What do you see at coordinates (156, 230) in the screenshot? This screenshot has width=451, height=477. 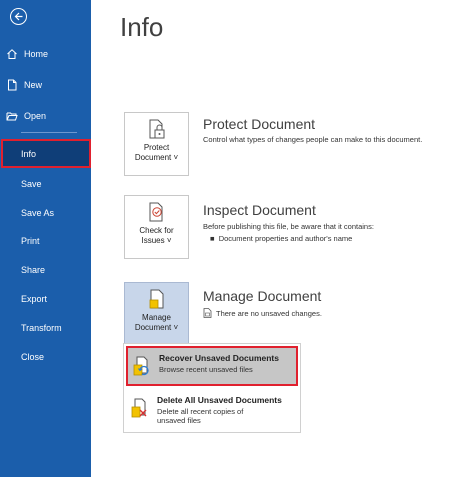 I see `tile-label: Check for` at bounding box center [156, 230].